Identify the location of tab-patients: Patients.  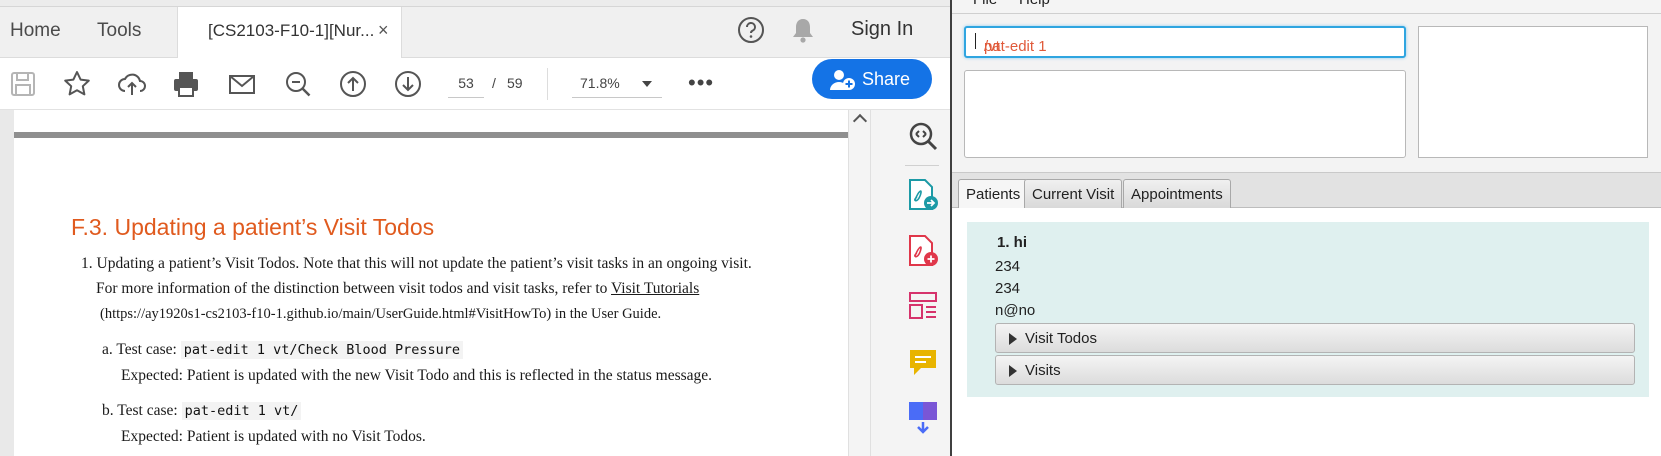
(993, 194).